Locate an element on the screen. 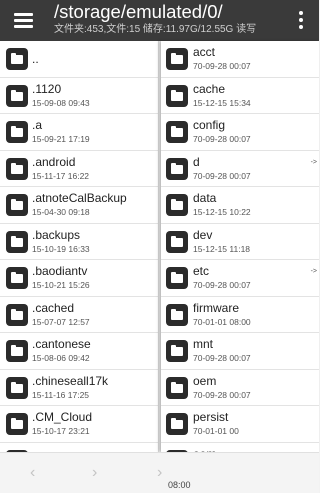  file-name: firmware is located at coordinates (216, 307).